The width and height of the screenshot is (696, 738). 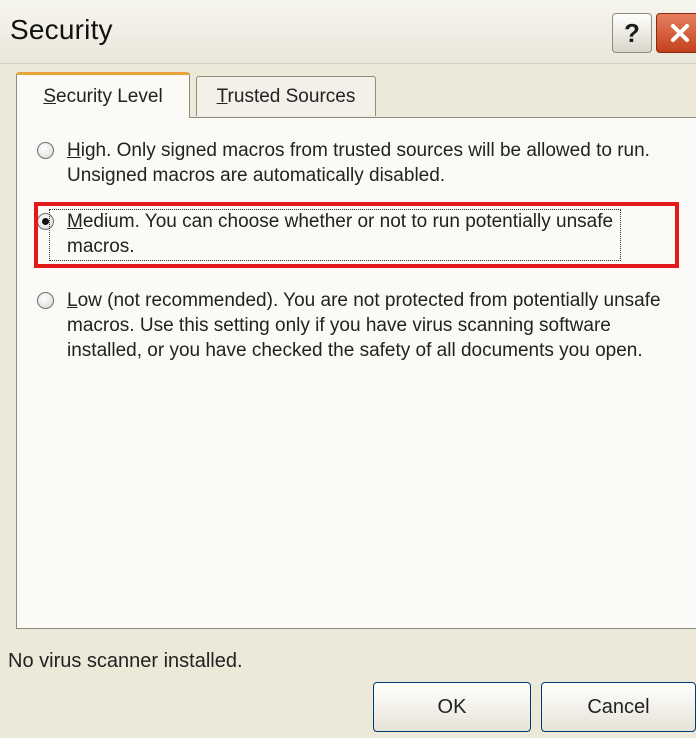 I want to click on tab-trusted-sources-label: Trusted Sources, so click(x=286, y=96).